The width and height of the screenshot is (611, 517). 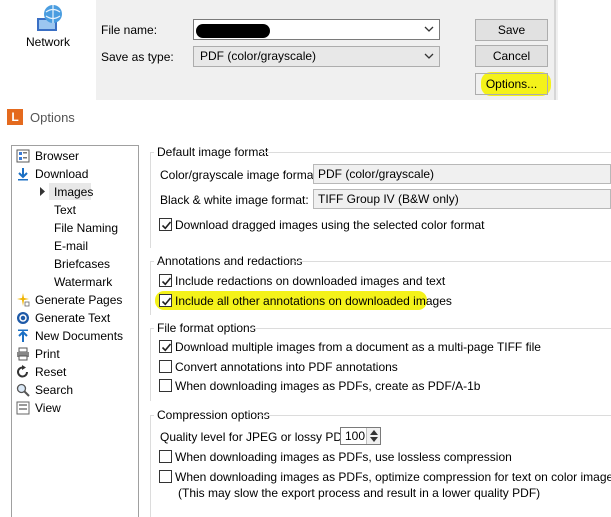 I want to click on network-label: Network, so click(x=48, y=42).